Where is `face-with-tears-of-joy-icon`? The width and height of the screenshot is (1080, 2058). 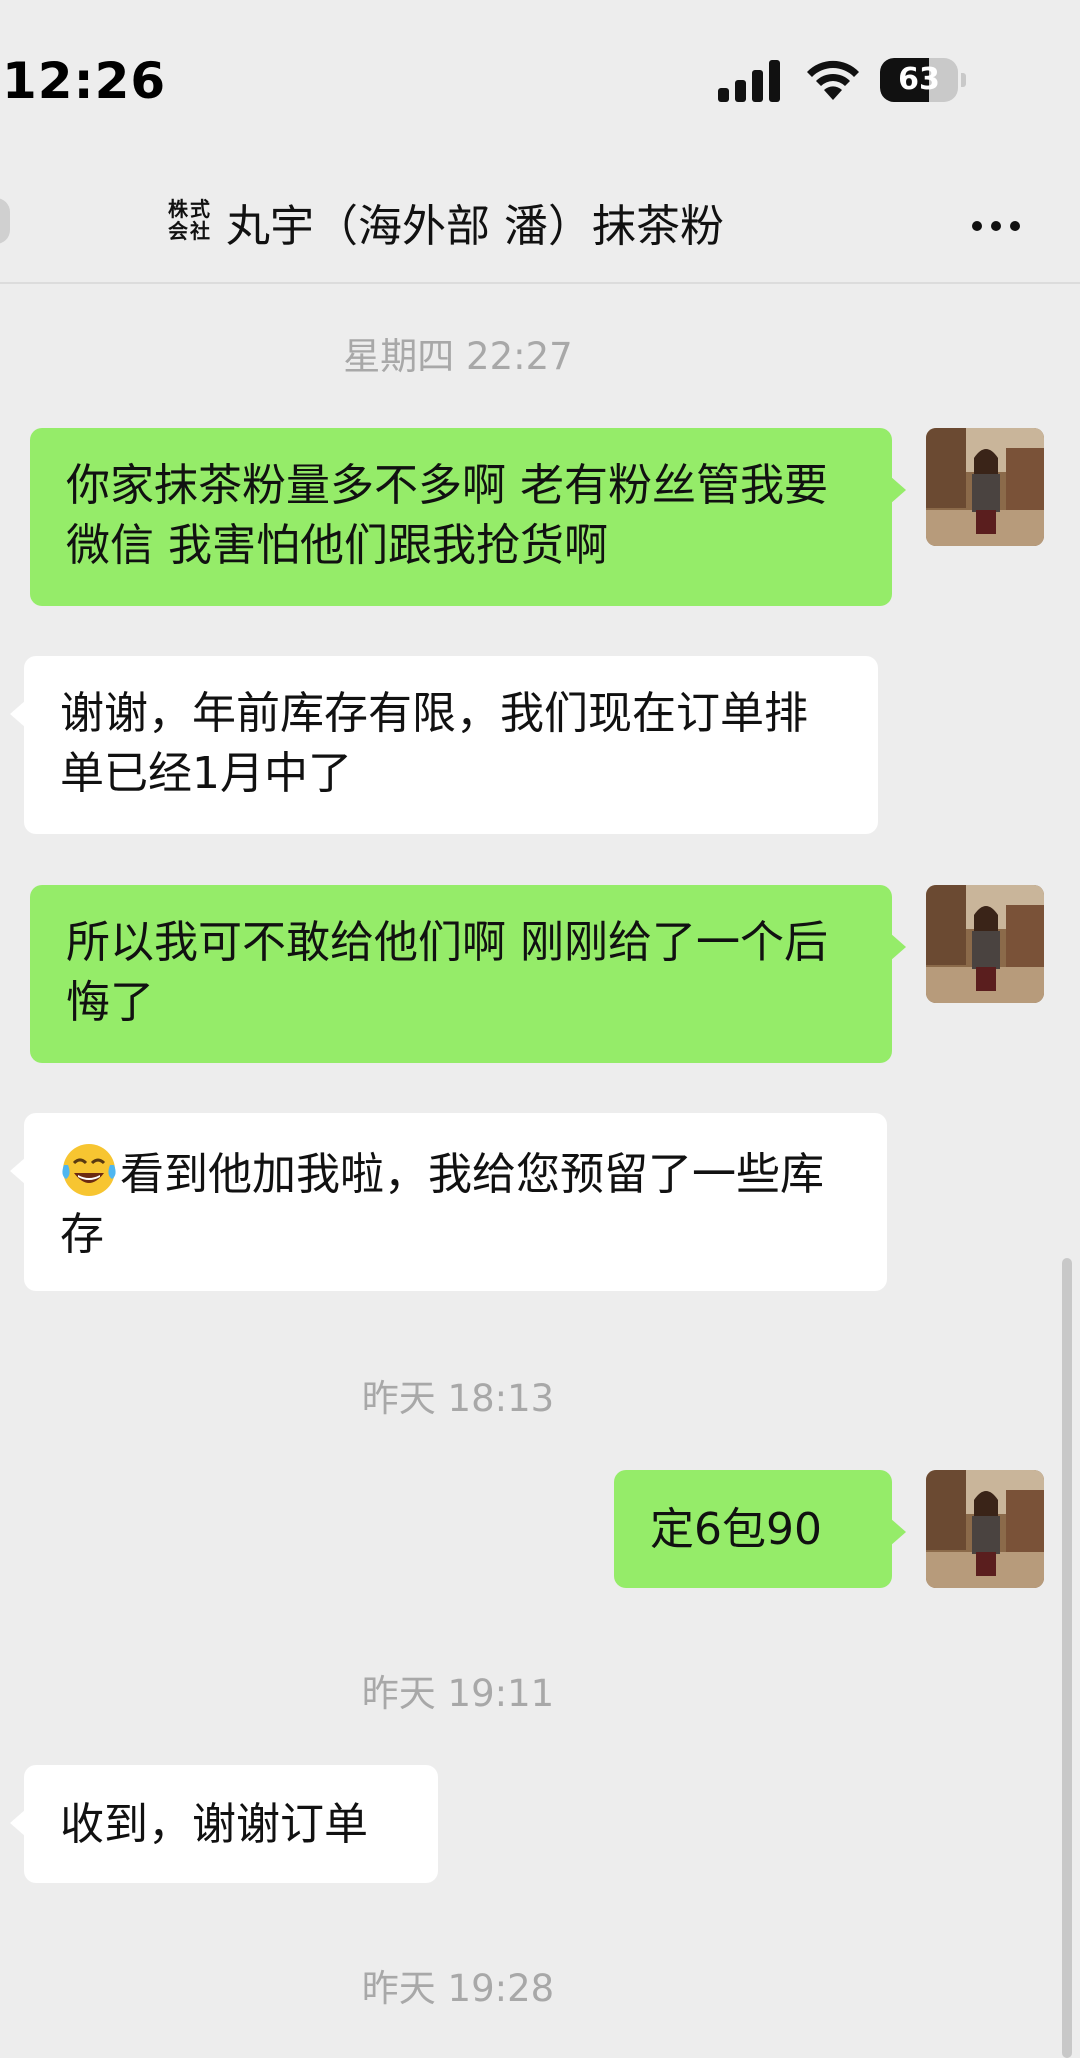
face-with-tears-of-joy-icon is located at coordinates (89, 1170).